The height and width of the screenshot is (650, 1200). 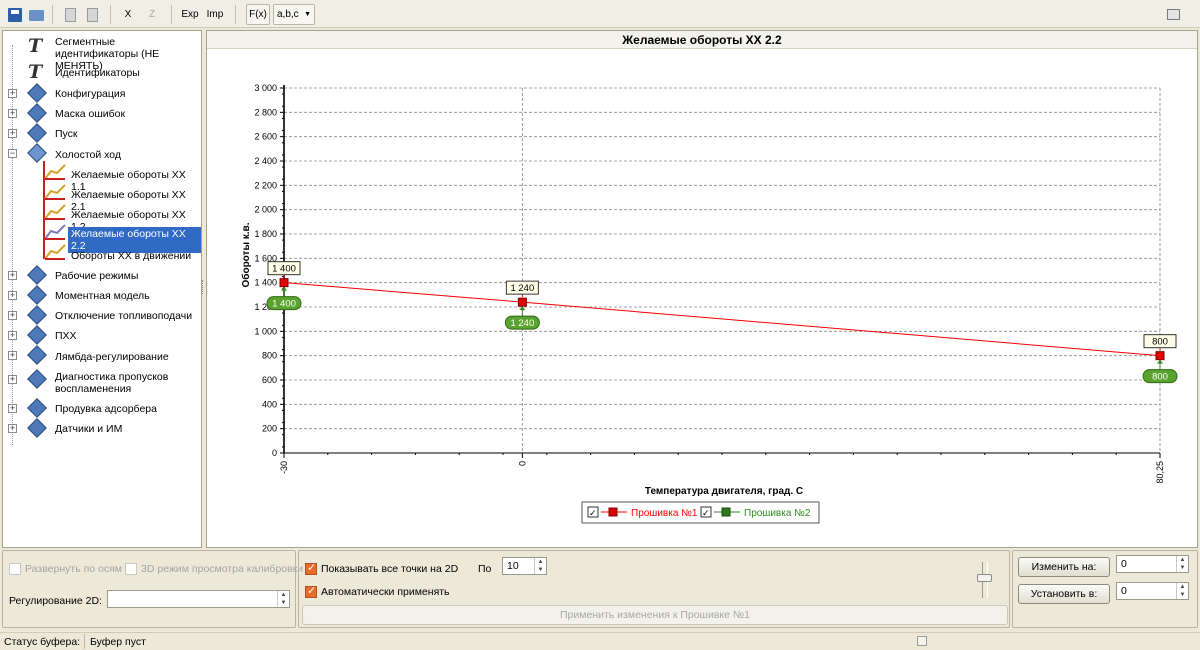 I want to click on tree-item-idle-moving: Обороты XX в движении, so click(x=131, y=256).